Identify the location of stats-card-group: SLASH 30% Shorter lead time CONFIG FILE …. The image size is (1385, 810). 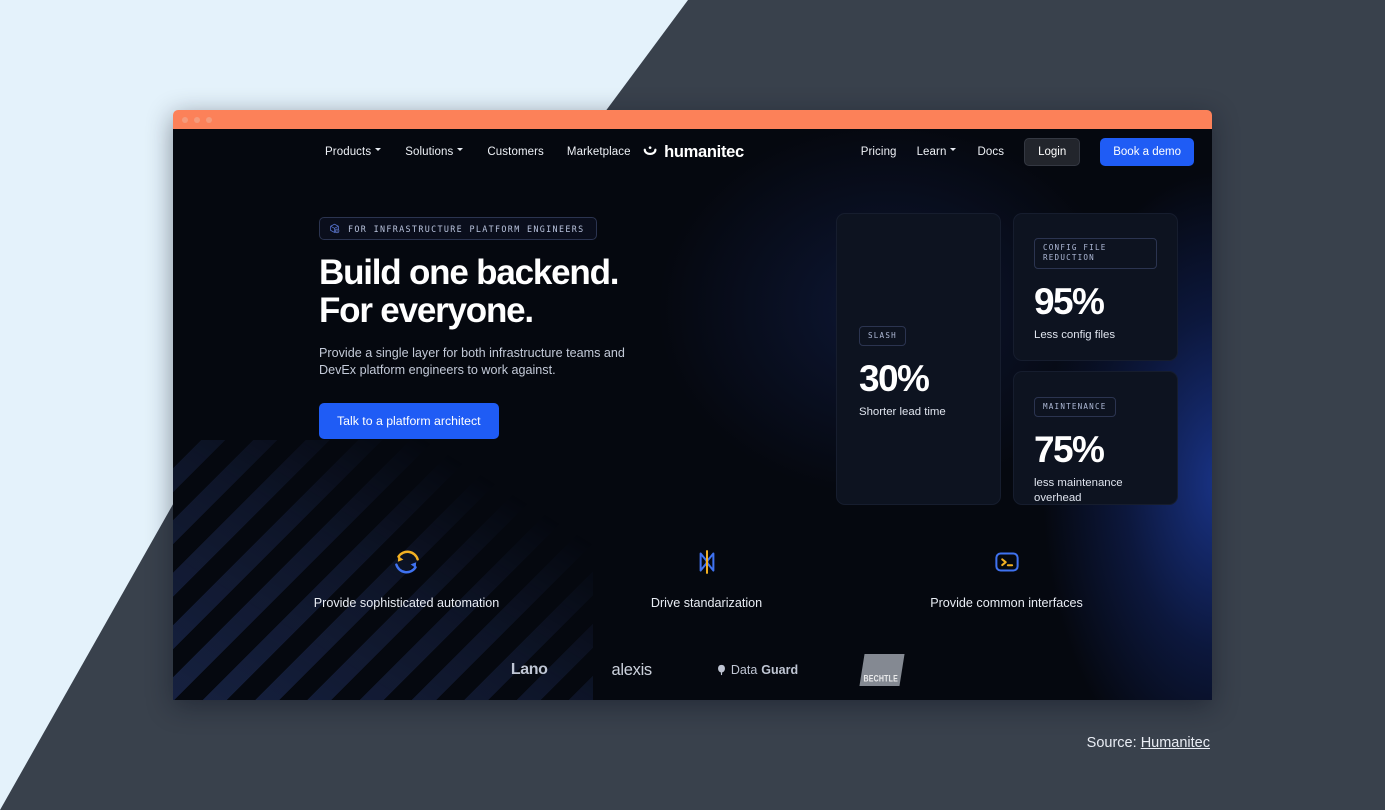
(1007, 359).